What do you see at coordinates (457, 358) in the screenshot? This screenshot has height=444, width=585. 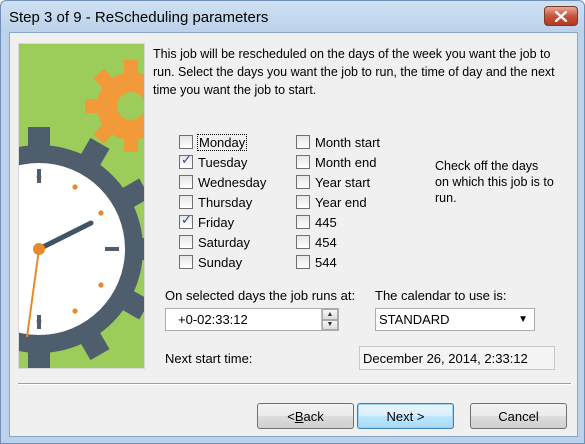 I see `next-start-field: December 26, 2014, 2:33:12` at bounding box center [457, 358].